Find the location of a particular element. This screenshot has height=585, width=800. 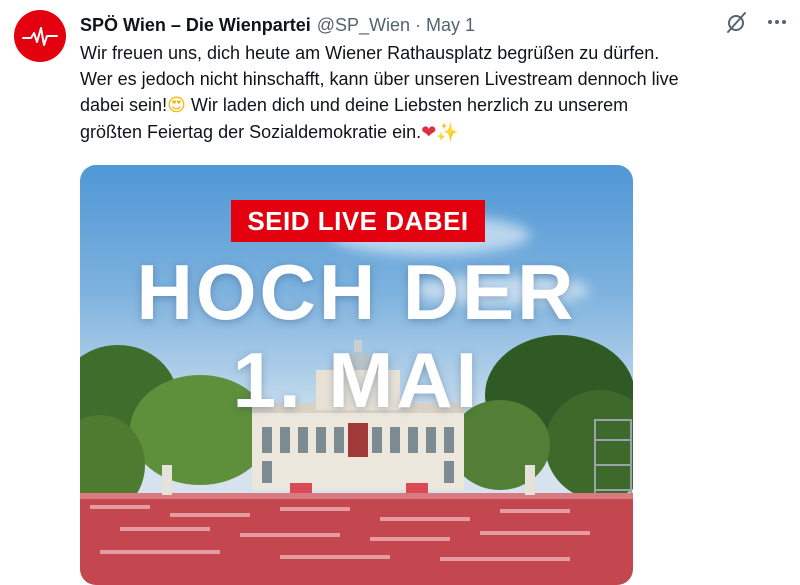

headline-line-2: 1. MAI is located at coordinates (356, 380).